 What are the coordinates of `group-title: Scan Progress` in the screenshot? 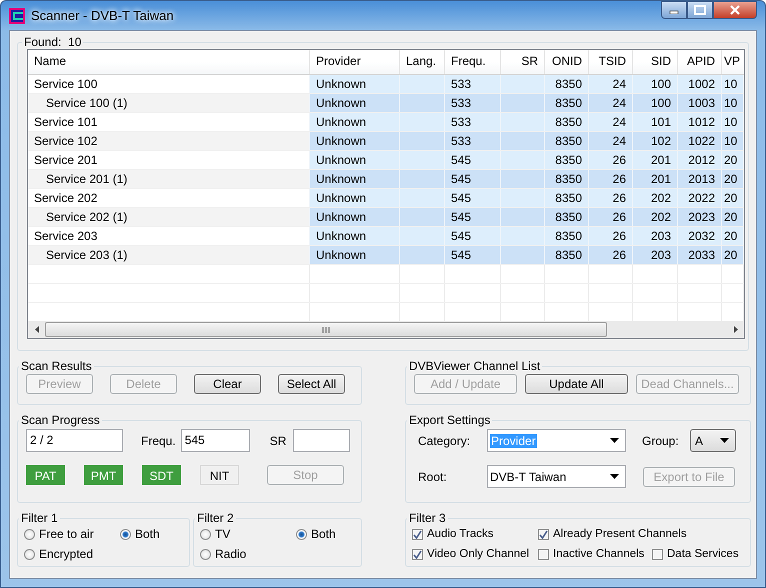 It's located at (60, 420).